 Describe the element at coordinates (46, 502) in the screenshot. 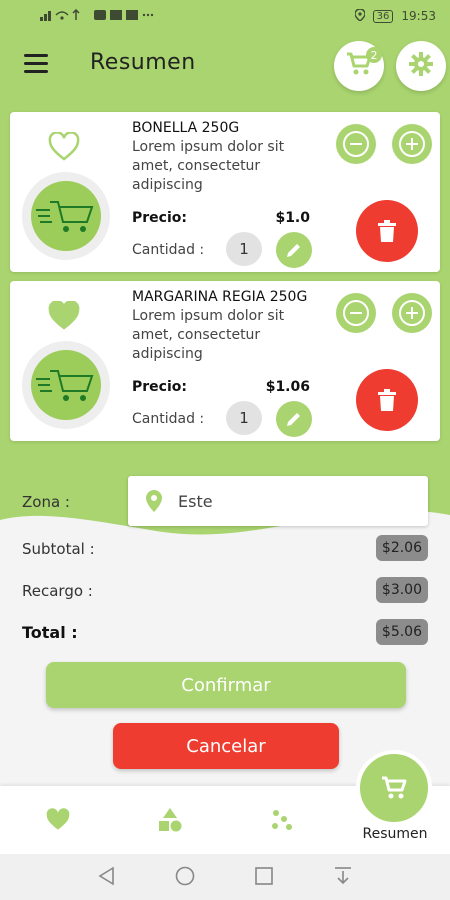

I see `zone-label: Zona :` at that location.